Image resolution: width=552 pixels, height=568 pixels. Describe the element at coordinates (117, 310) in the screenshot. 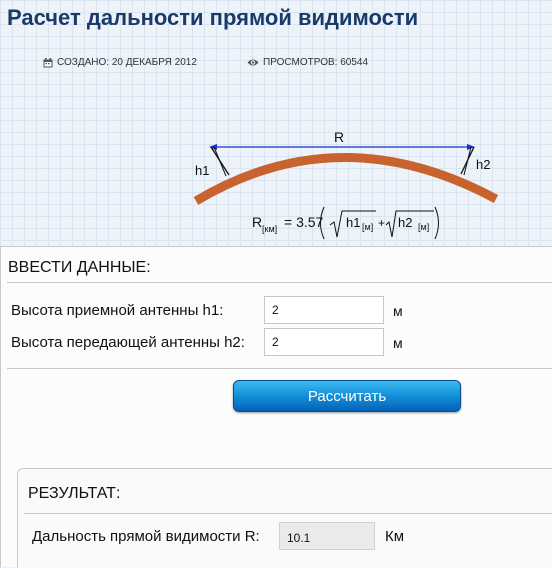

I see `h1-field-label: Высота приемной антенны h1:` at that location.